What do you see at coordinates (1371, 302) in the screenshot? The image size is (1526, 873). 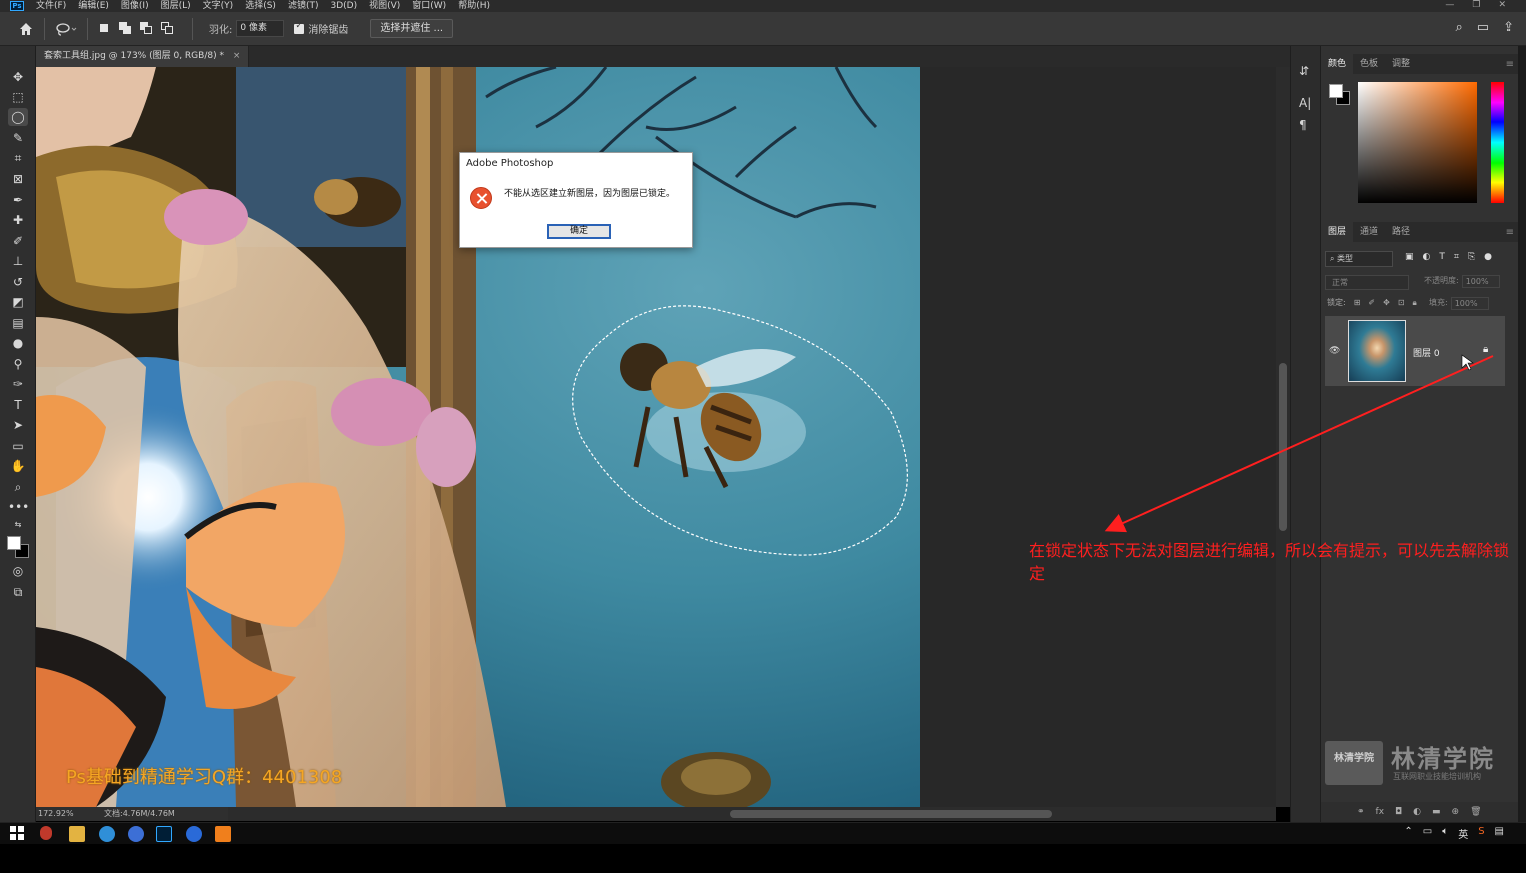 I see `lock-pixels-icon: ✐` at bounding box center [1371, 302].